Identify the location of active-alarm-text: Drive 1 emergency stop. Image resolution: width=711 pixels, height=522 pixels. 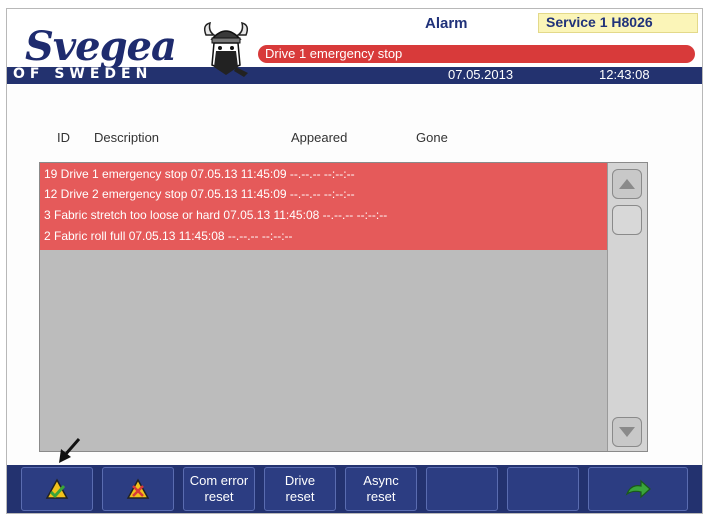
(334, 53).